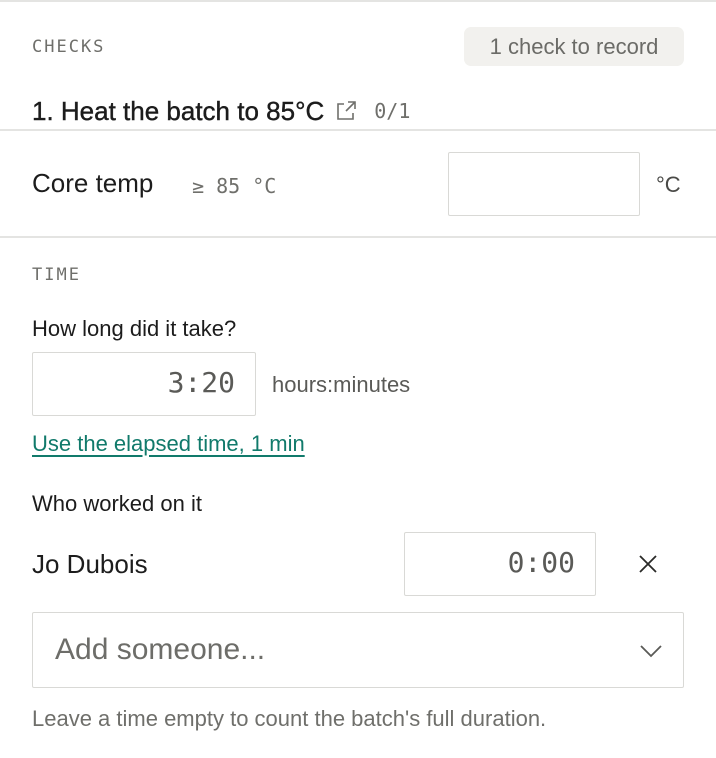 The width and height of the screenshot is (716, 758). What do you see at coordinates (346, 111) in the screenshot?
I see `external-link-icon` at bounding box center [346, 111].